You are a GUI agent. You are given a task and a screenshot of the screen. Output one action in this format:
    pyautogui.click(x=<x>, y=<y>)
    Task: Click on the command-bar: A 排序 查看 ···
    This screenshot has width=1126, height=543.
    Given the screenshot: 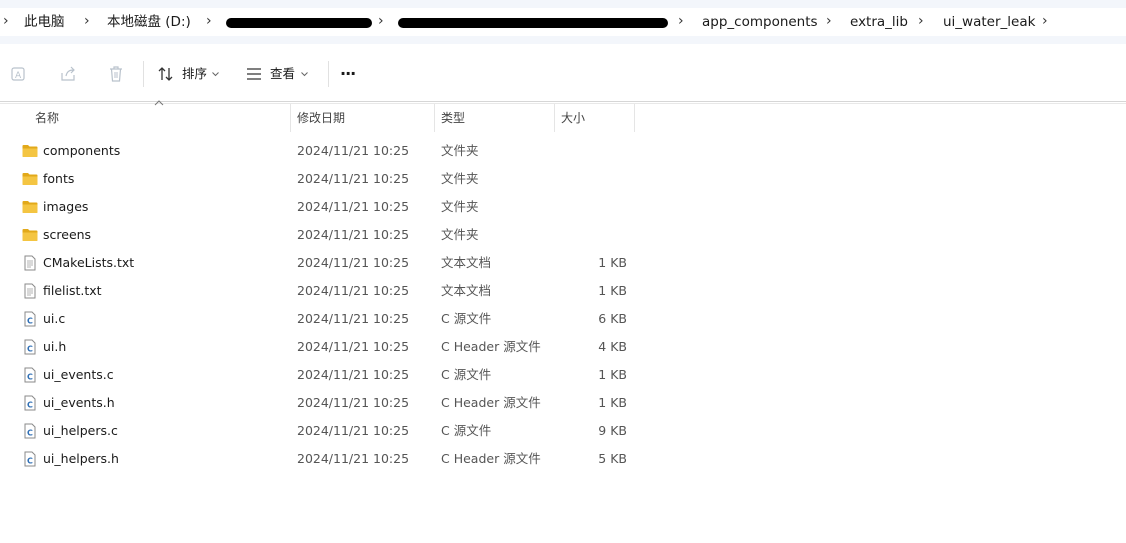 What is the action you would take?
    pyautogui.click(x=563, y=74)
    